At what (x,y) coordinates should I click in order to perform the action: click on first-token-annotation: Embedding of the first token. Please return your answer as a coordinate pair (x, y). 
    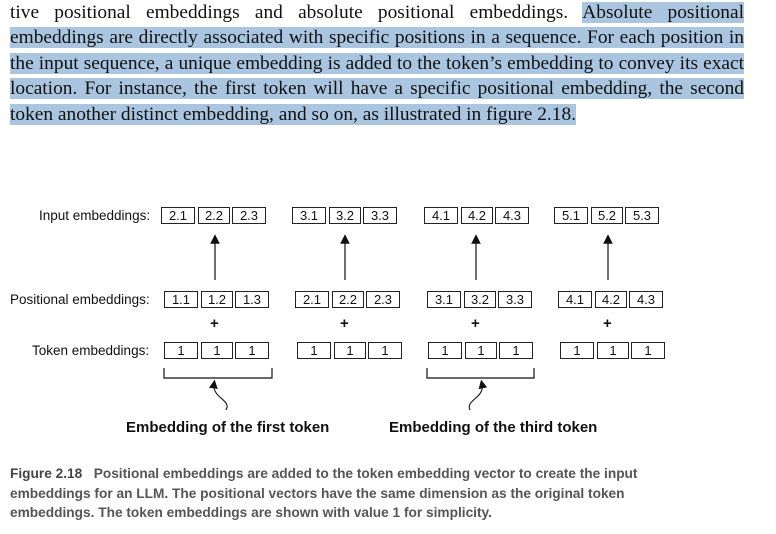
    Looking at the image, I should click on (228, 427).